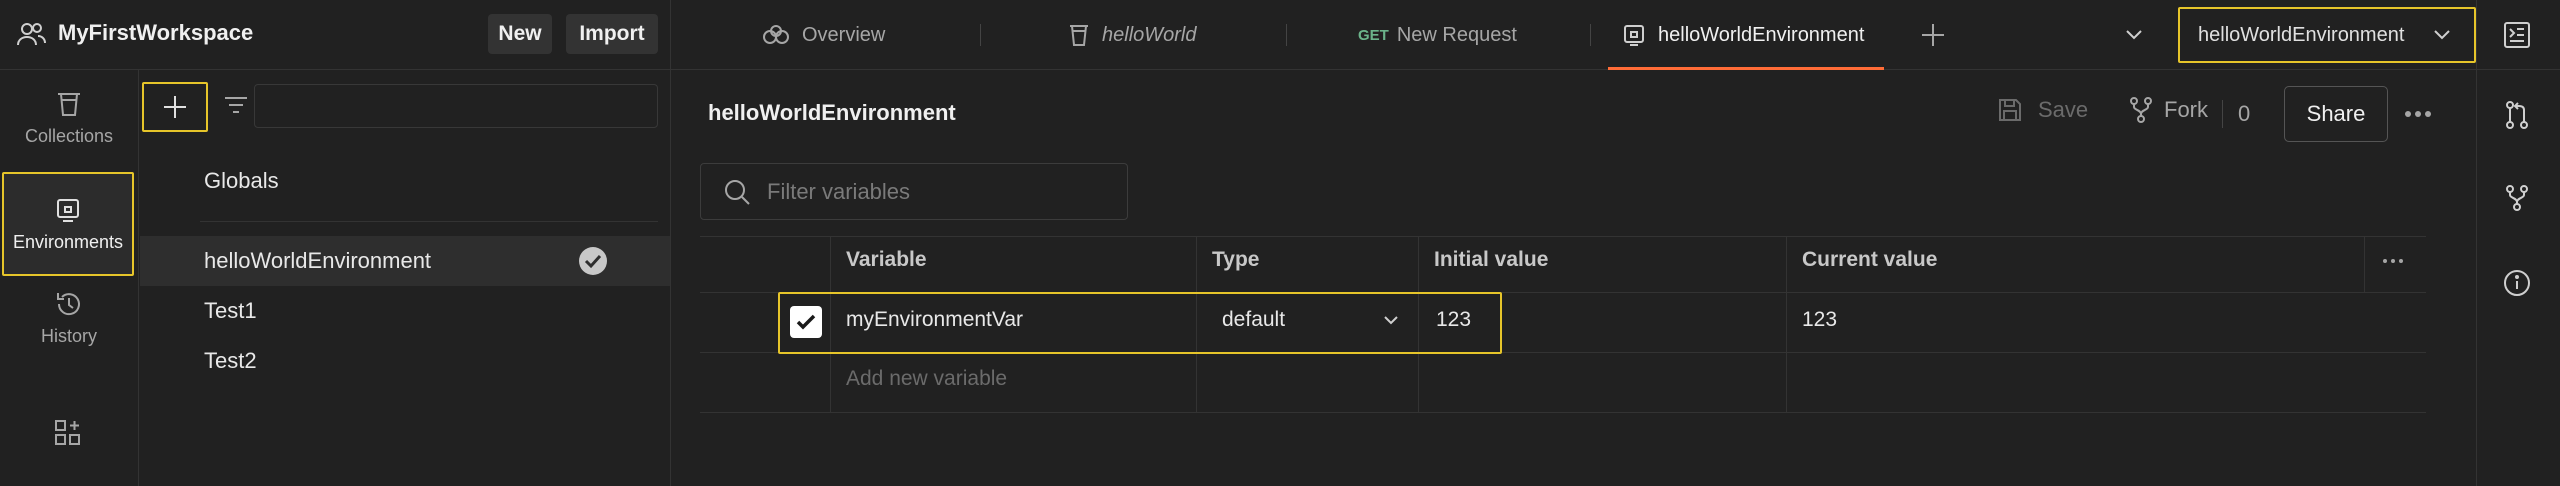 This screenshot has height=486, width=2560. Describe the element at coordinates (1453, 320) in the screenshot. I see `initial-value-field: 123` at that location.